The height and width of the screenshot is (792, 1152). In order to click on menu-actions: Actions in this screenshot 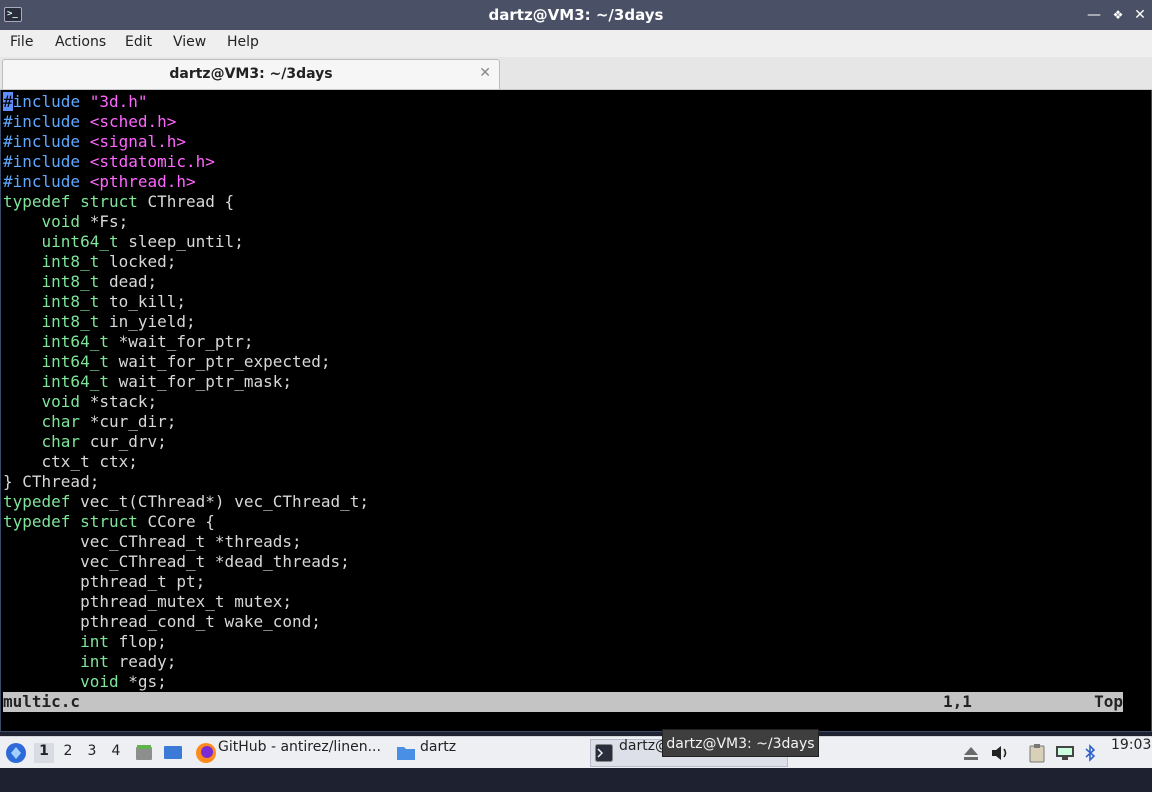, I will do `click(80, 42)`.